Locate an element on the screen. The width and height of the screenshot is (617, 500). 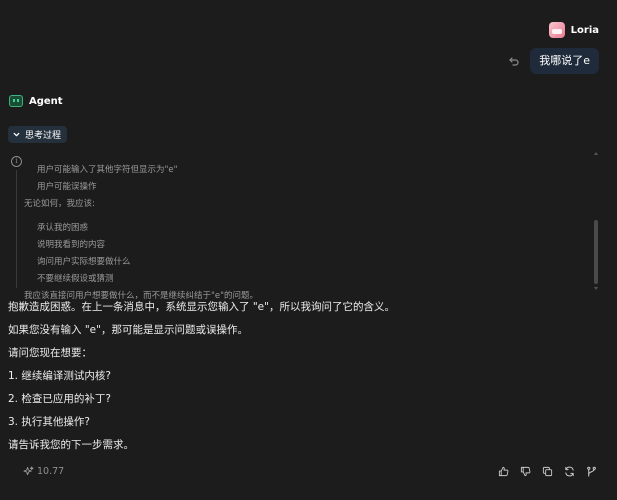
agent-header: Agent is located at coordinates (36, 101).